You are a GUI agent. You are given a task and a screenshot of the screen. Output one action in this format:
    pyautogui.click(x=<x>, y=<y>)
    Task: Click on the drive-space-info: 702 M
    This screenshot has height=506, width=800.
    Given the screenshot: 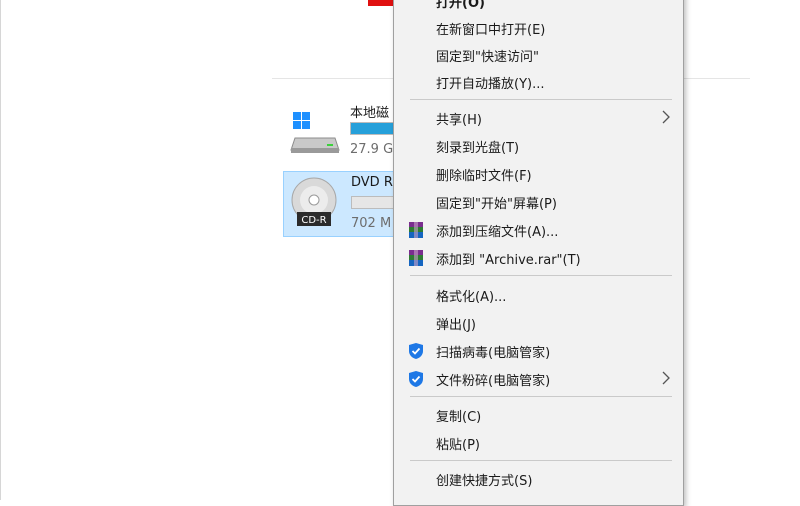 What is the action you would take?
    pyautogui.click(x=371, y=223)
    